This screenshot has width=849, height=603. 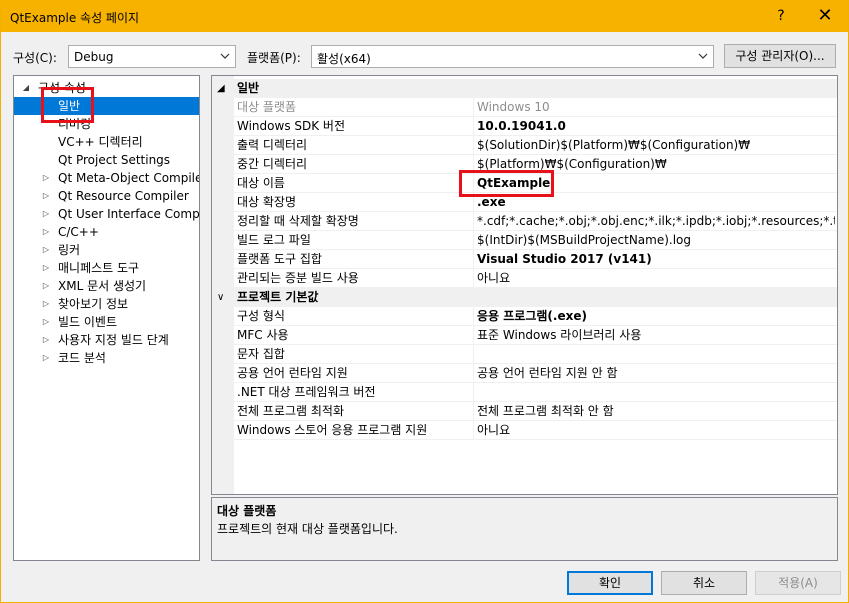 I want to click on tree-item-qt-moc: ▷ Qt Meta-Object Compiler, so click(x=106, y=178).